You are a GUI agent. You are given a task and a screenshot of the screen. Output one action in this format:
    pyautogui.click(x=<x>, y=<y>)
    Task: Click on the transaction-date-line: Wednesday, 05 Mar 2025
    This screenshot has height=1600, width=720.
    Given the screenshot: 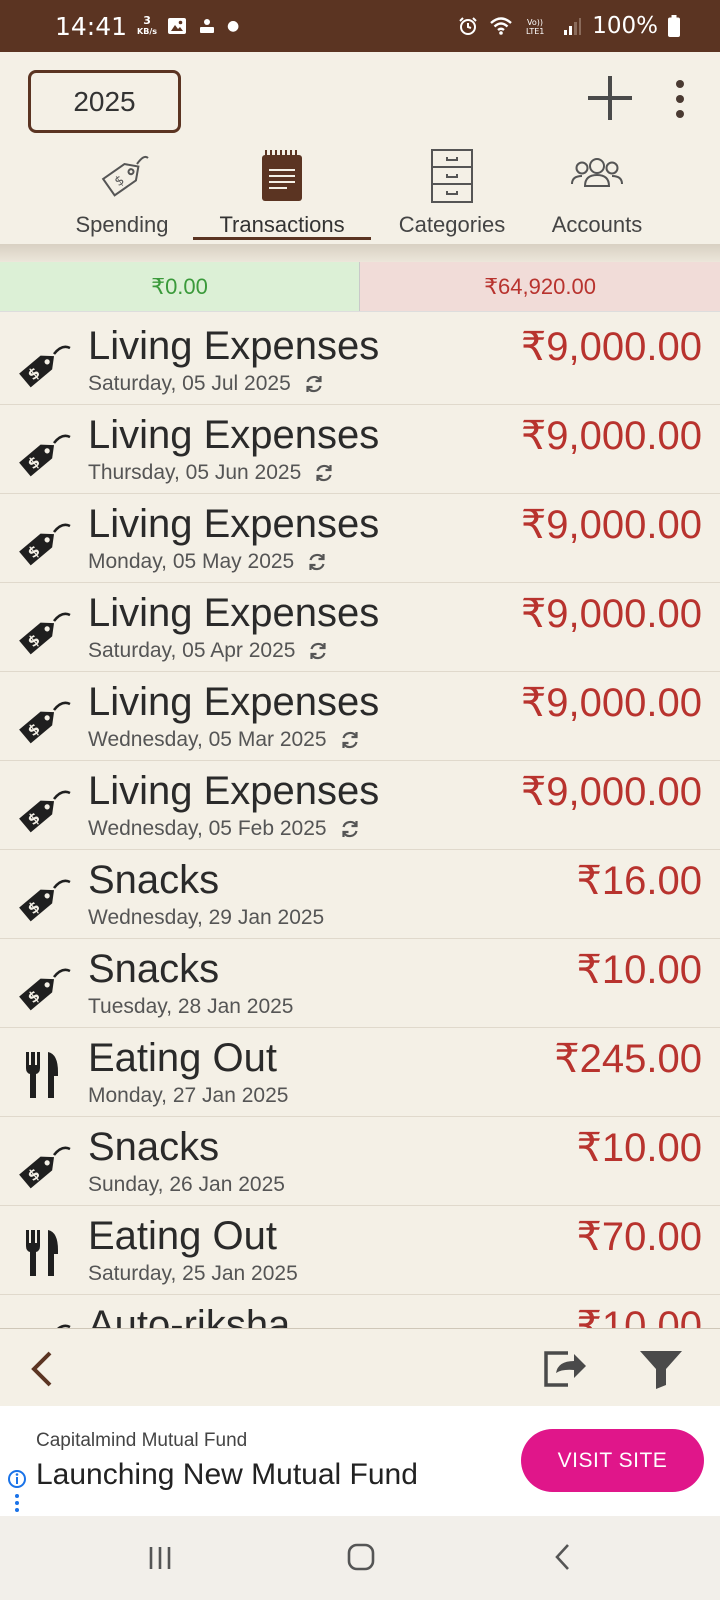 What is the action you would take?
    pyautogui.click(x=224, y=740)
    